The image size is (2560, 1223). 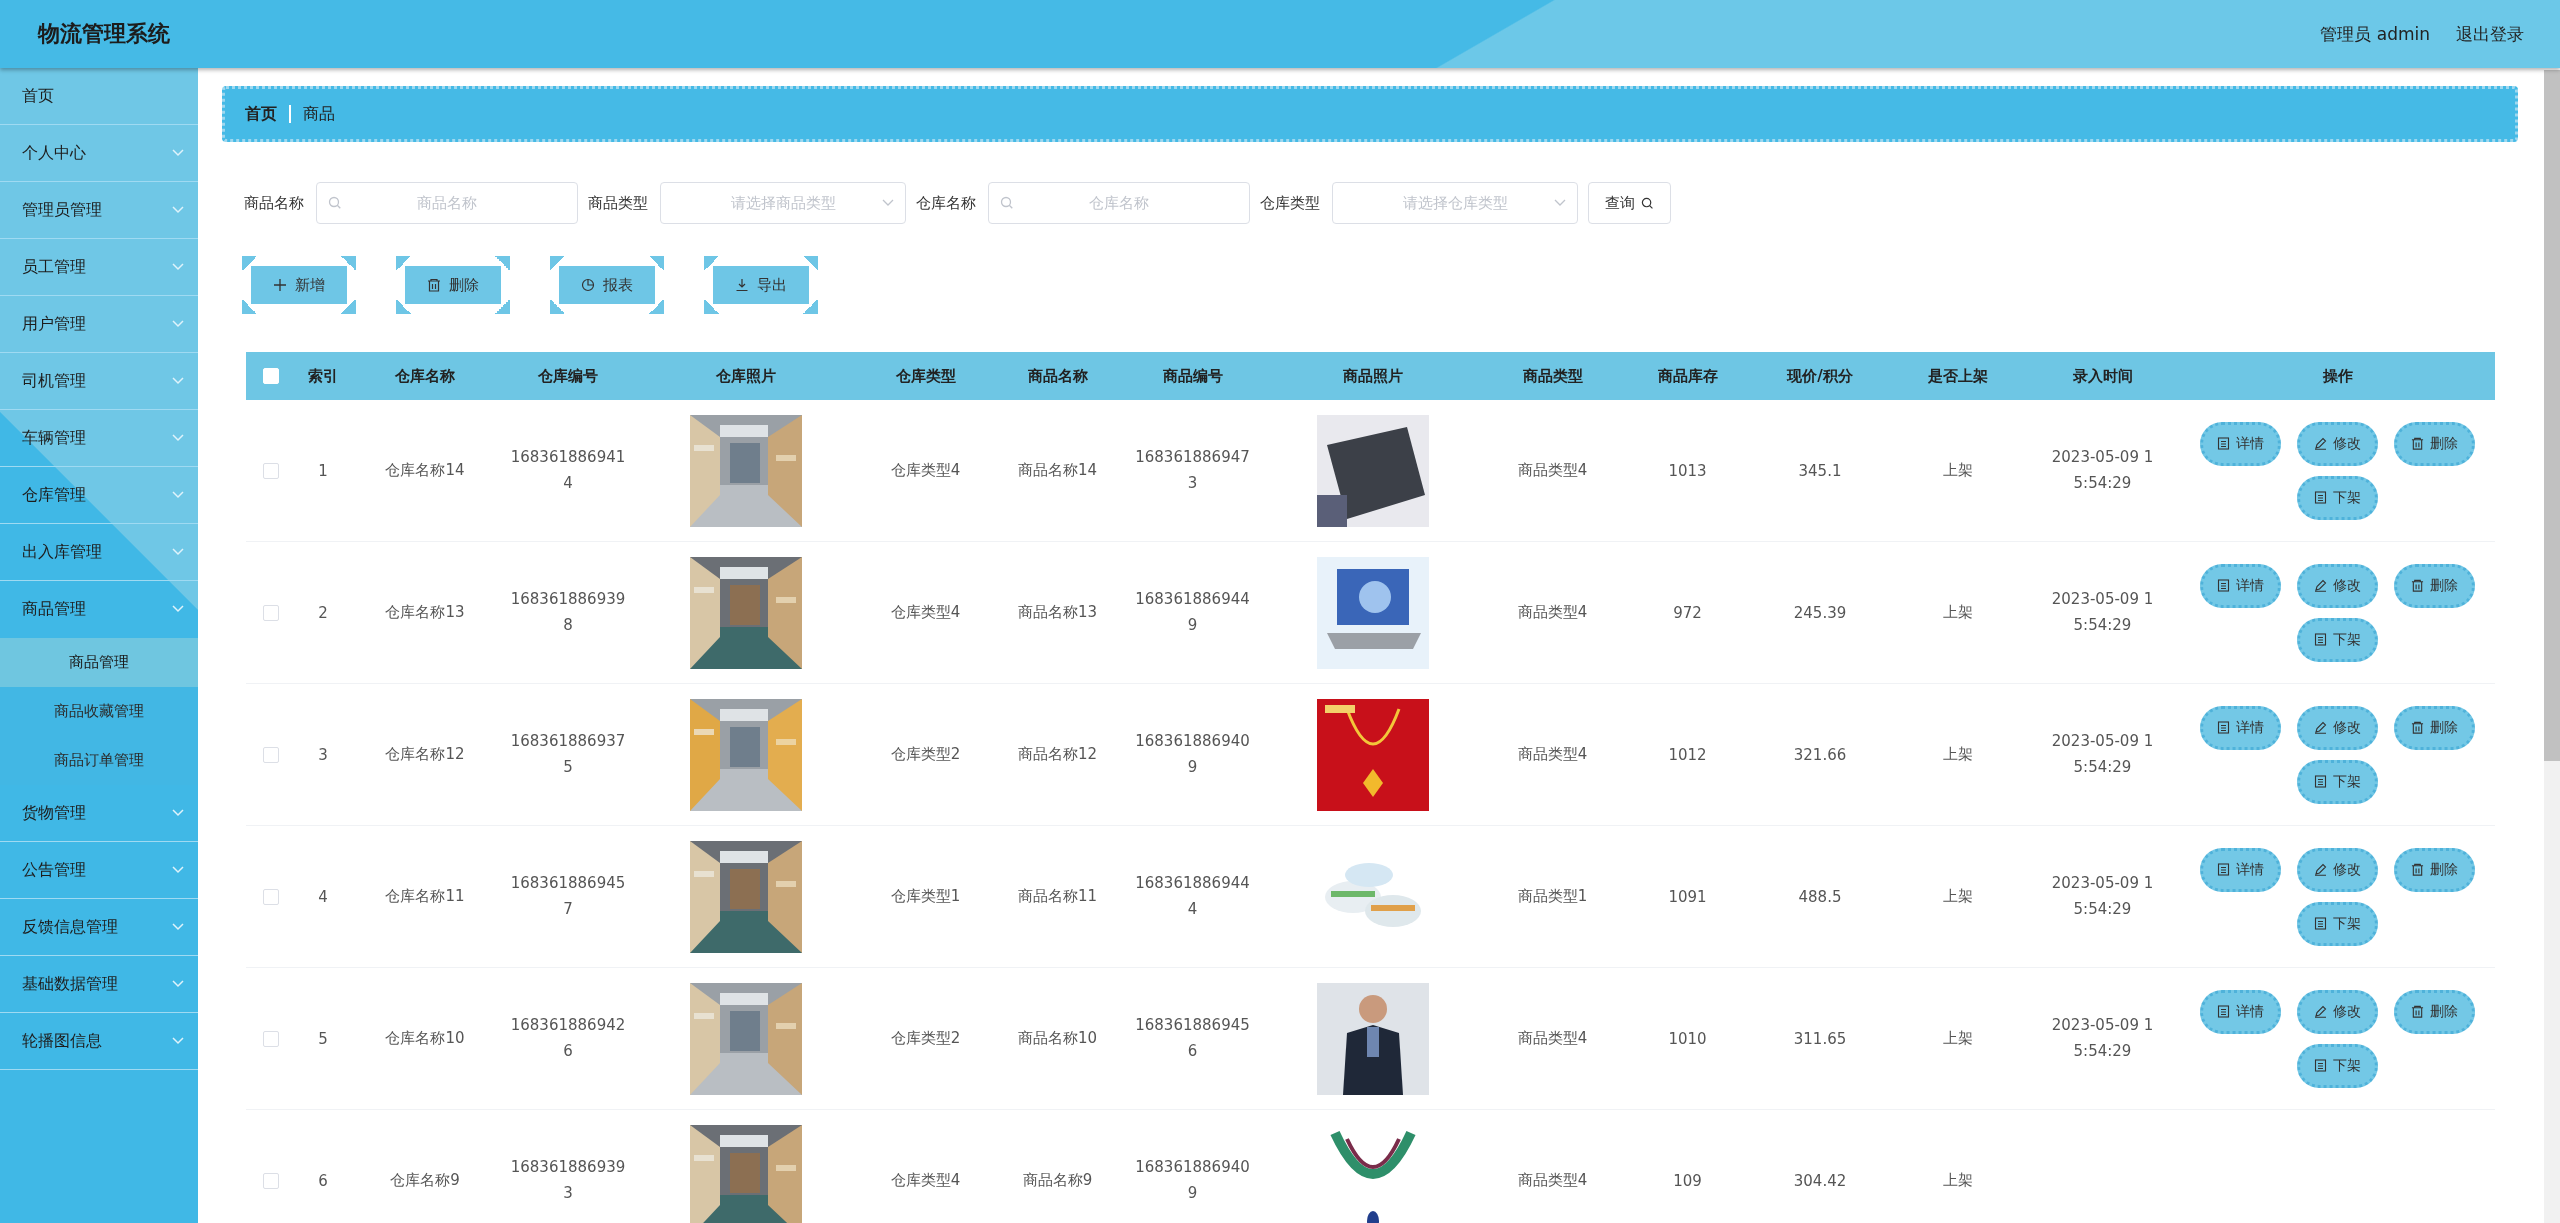 What do you see at coordinates (99, 96) in the screenshot?
I see `sidebar-item: 首页` at bounding box center [99, 96].